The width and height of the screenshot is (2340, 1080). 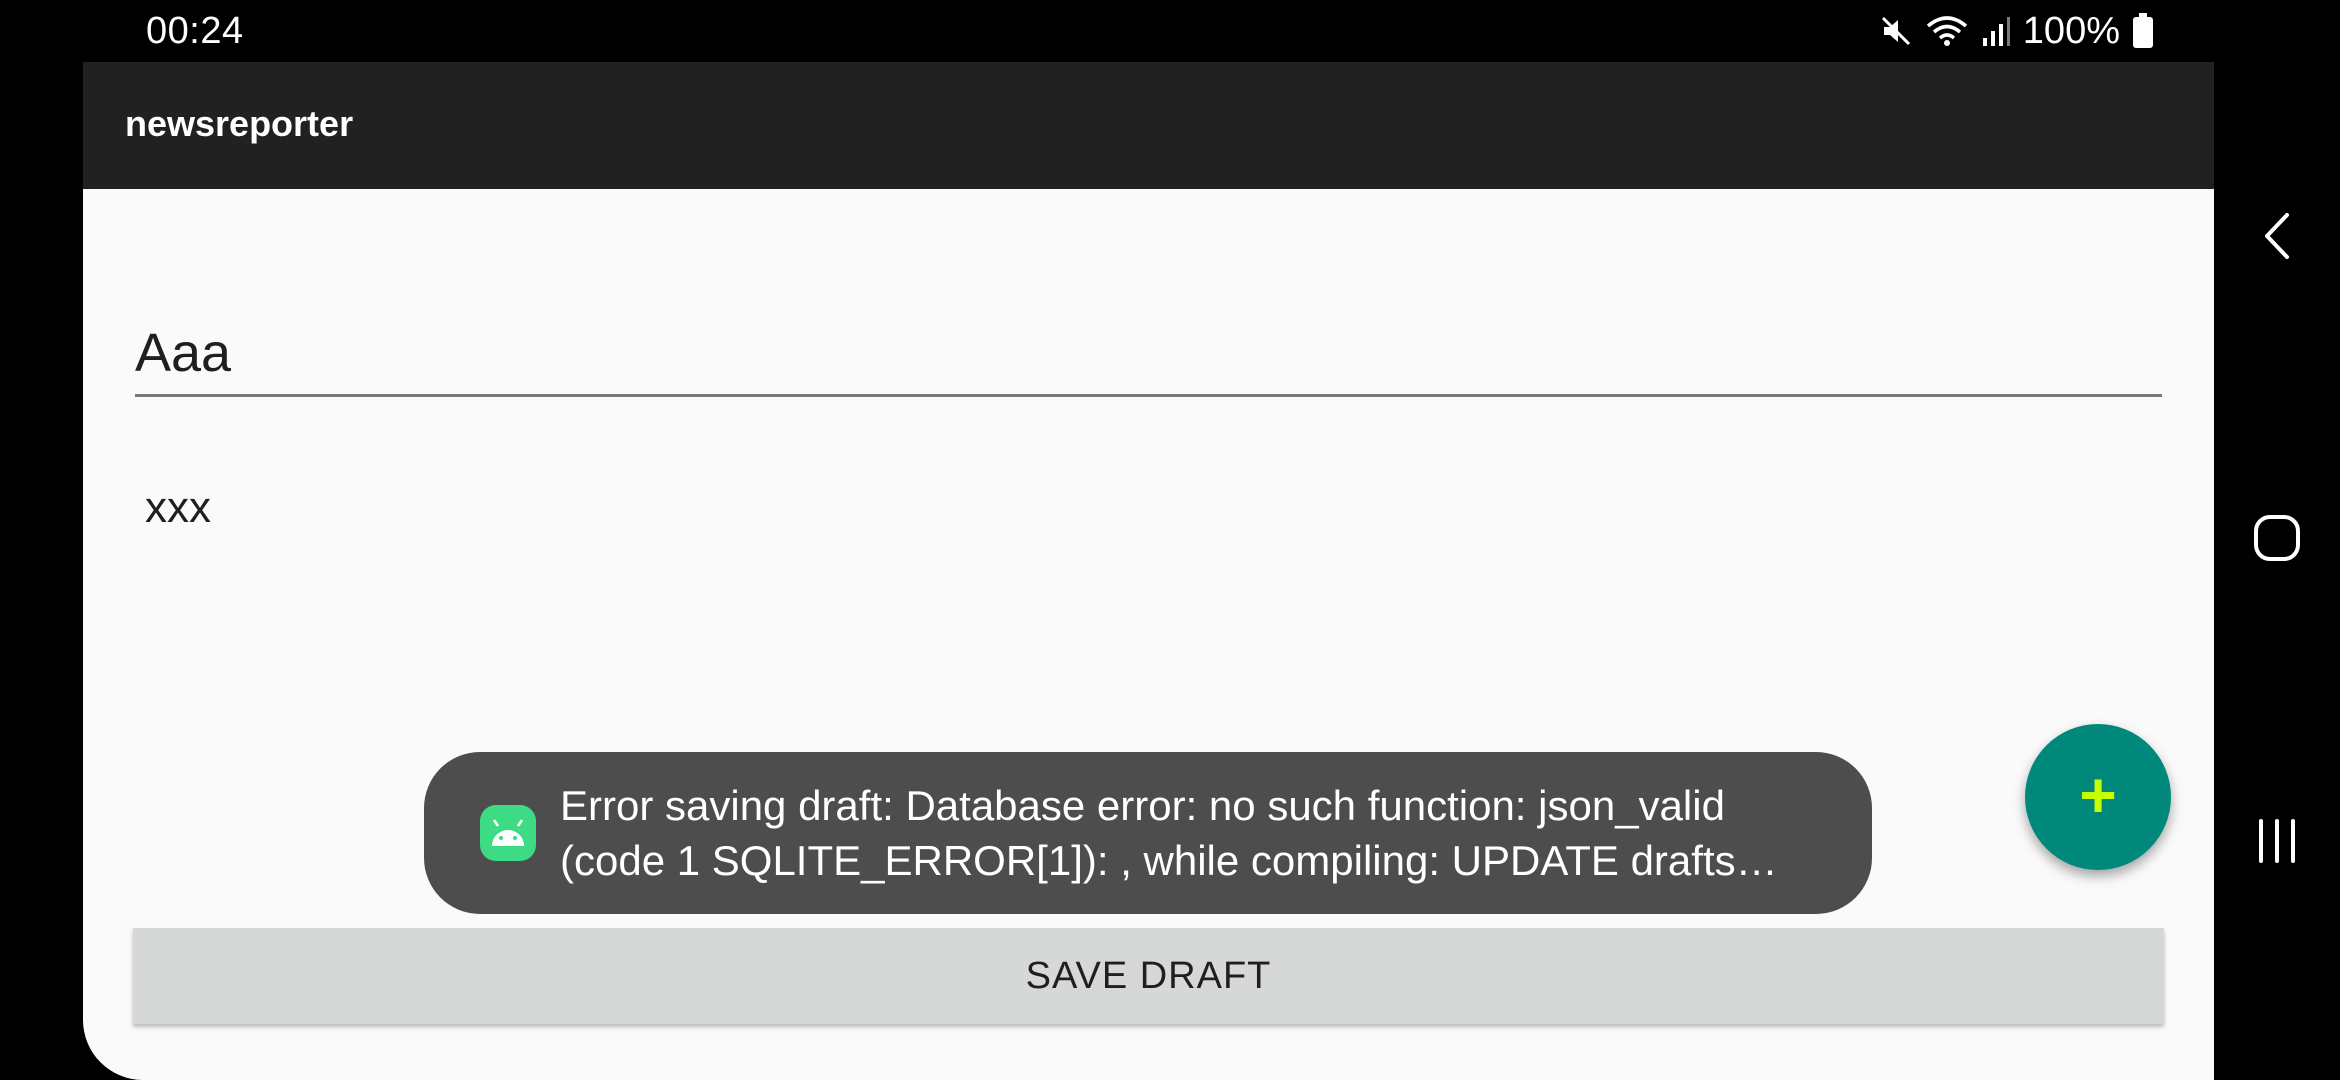 I want to click on app-title: newsreporter, so click(x=239, y=123).